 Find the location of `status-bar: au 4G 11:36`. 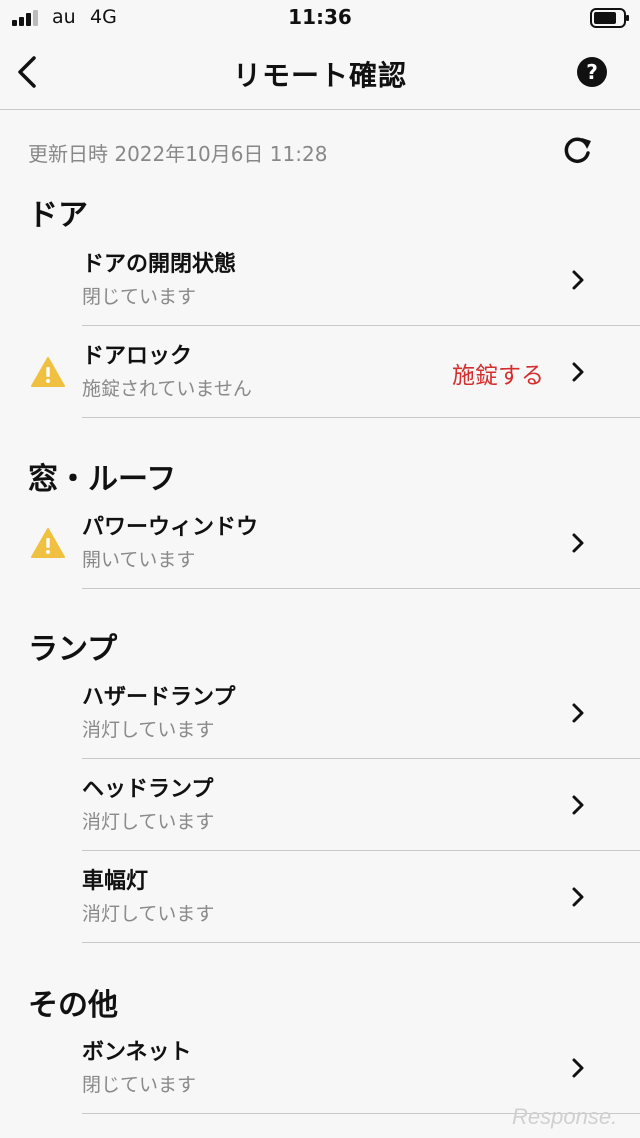

status-bar: au 4G 11:36 is located at coordinates (320, 18).